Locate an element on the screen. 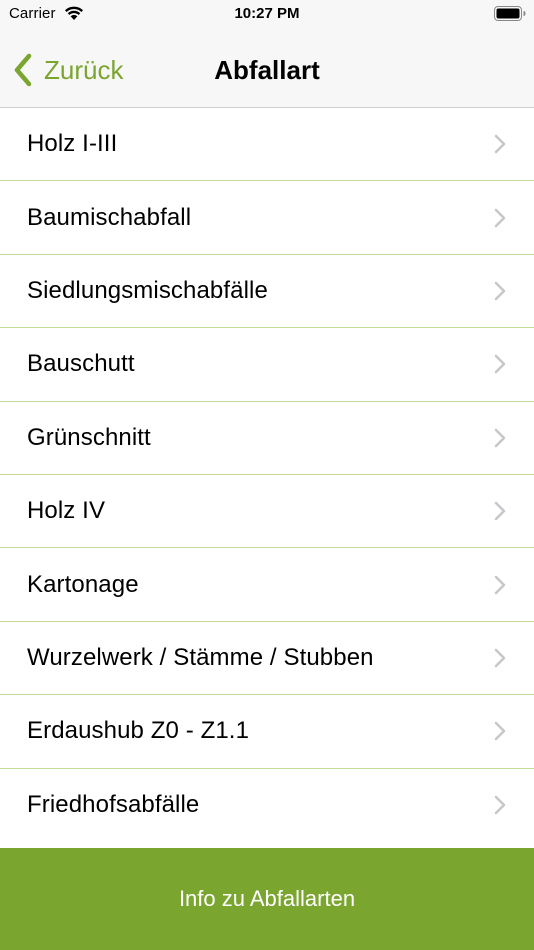 The width and height of the screenshot is (534, 950). list-item-holz-iv: Holz IV is located at coordinates (267, 512).